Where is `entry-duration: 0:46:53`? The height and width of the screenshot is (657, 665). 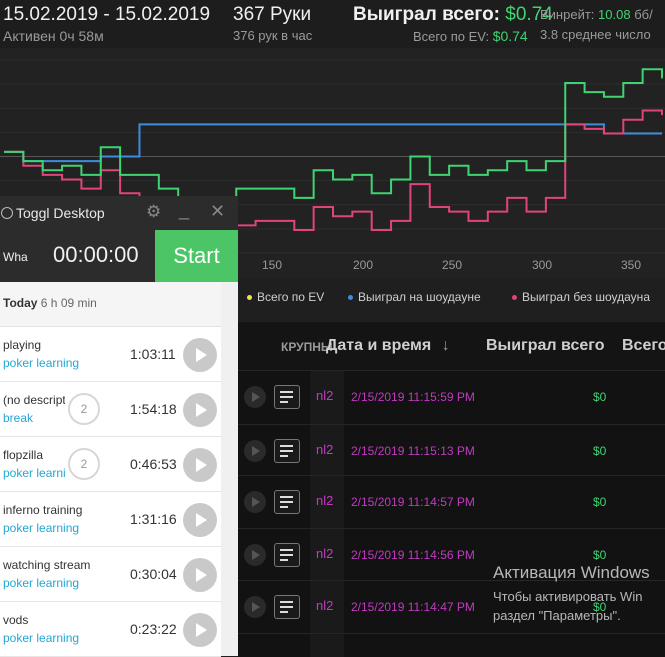 entry-duration: 0:46:53 is located at coordinates (153, 464).